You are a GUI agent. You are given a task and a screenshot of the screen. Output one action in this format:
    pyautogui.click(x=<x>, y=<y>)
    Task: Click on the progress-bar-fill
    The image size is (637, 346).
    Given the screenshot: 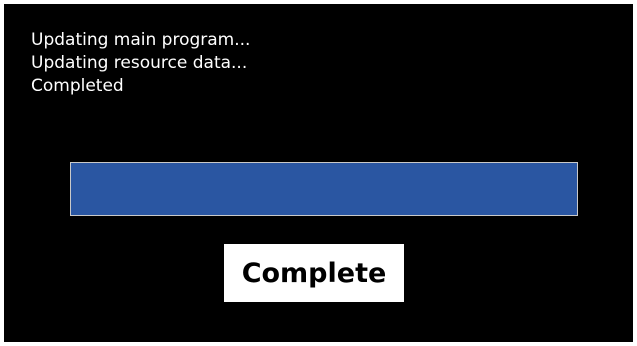 What is the action you would take?
    pyautogui.click(x=324, y=189)
    